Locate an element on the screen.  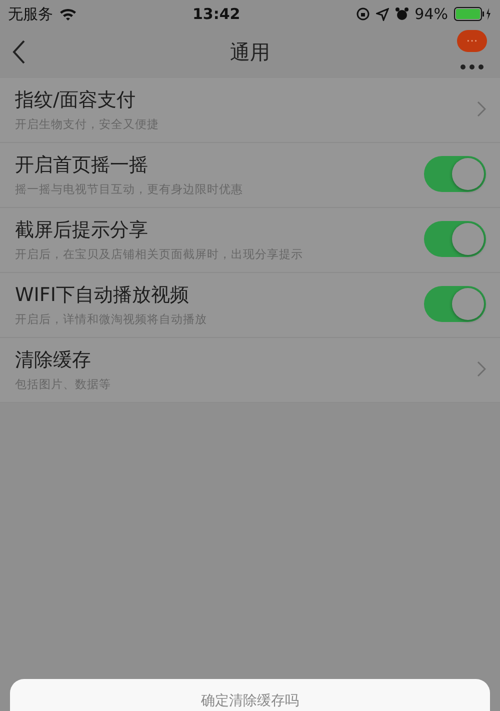
back-icon is located at coordinates (19, 52).